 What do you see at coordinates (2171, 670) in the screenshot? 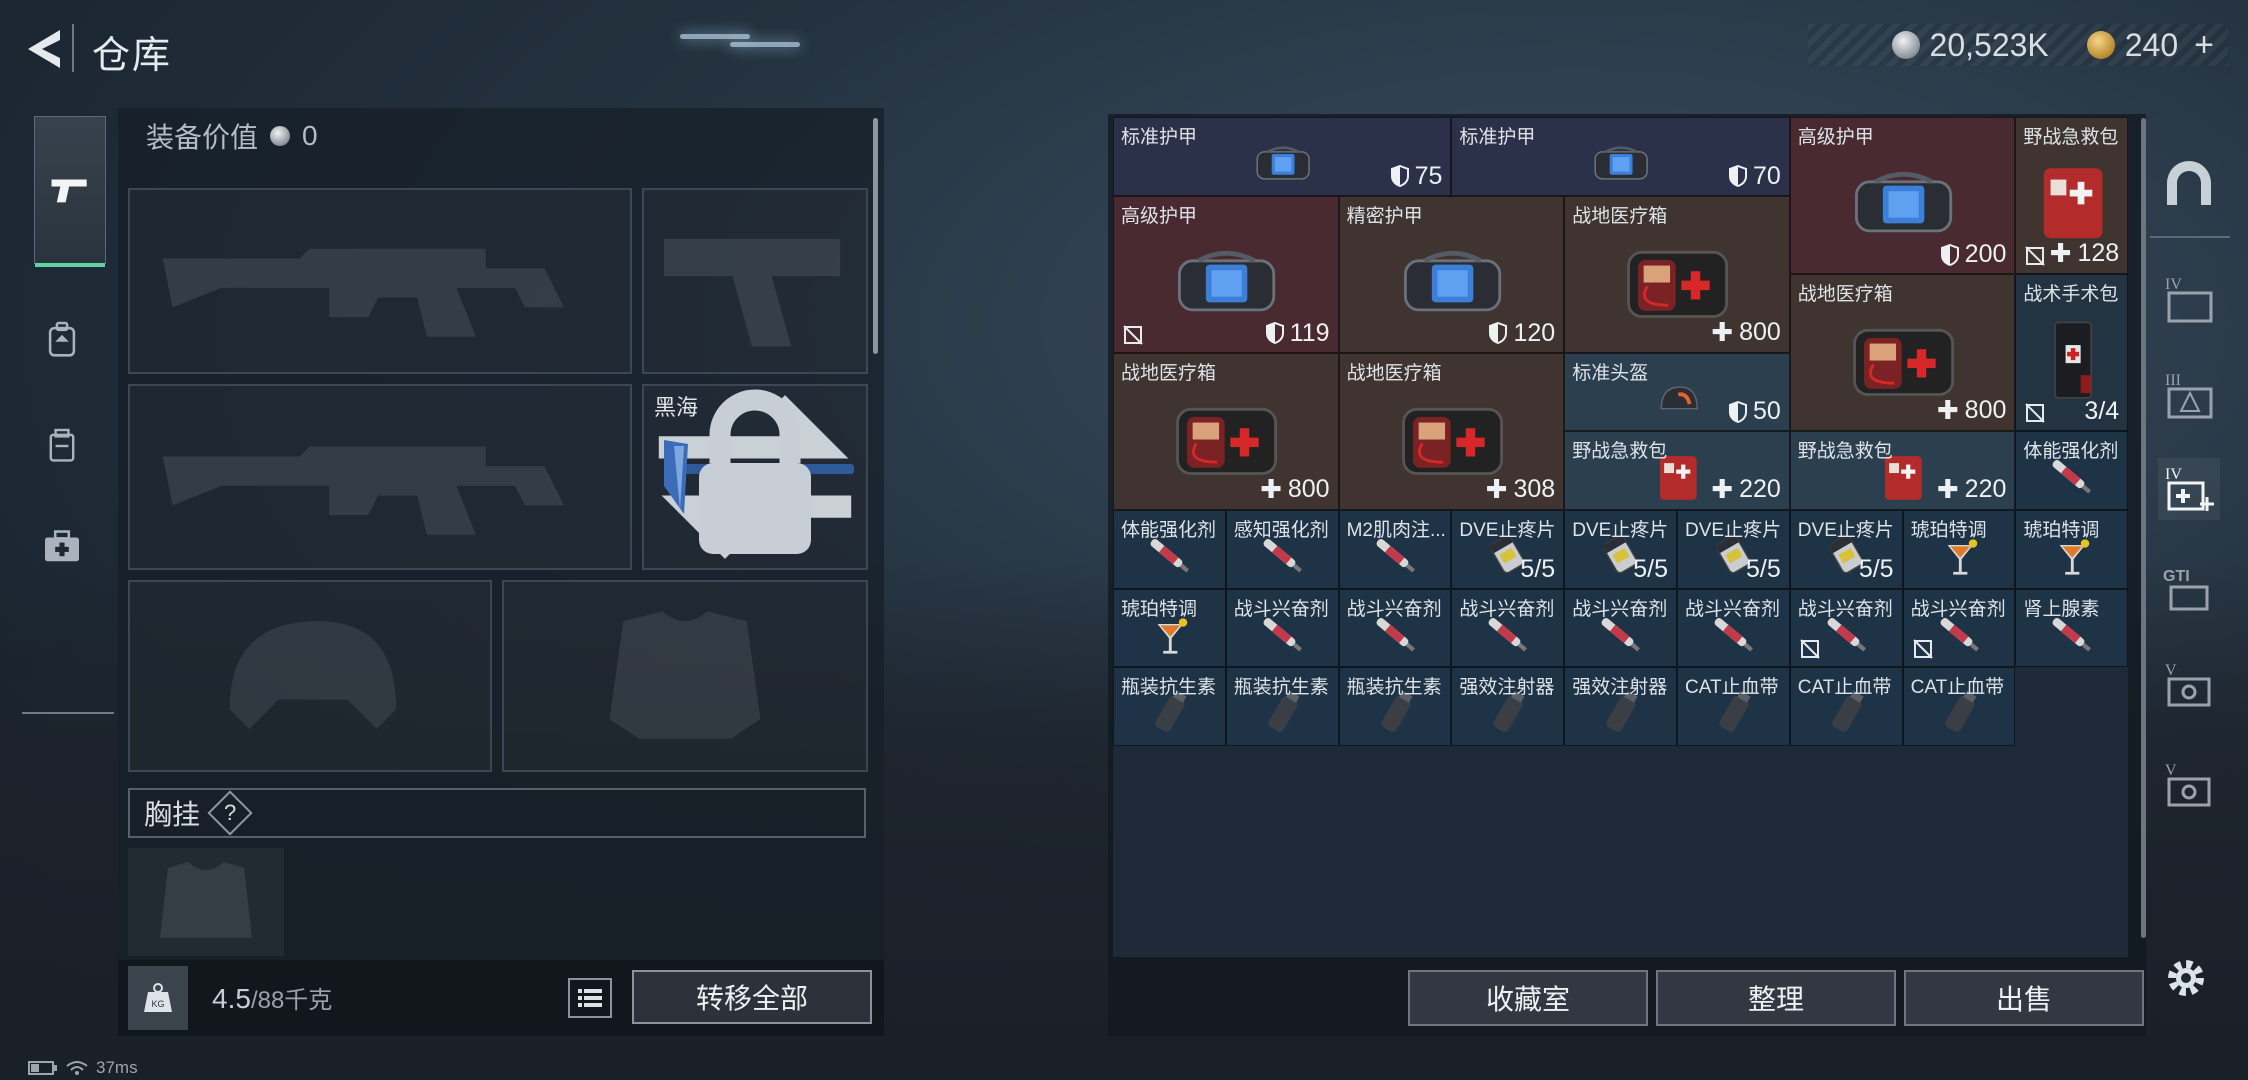
I see `svg-text: V` at bounding box center [2171, 670].